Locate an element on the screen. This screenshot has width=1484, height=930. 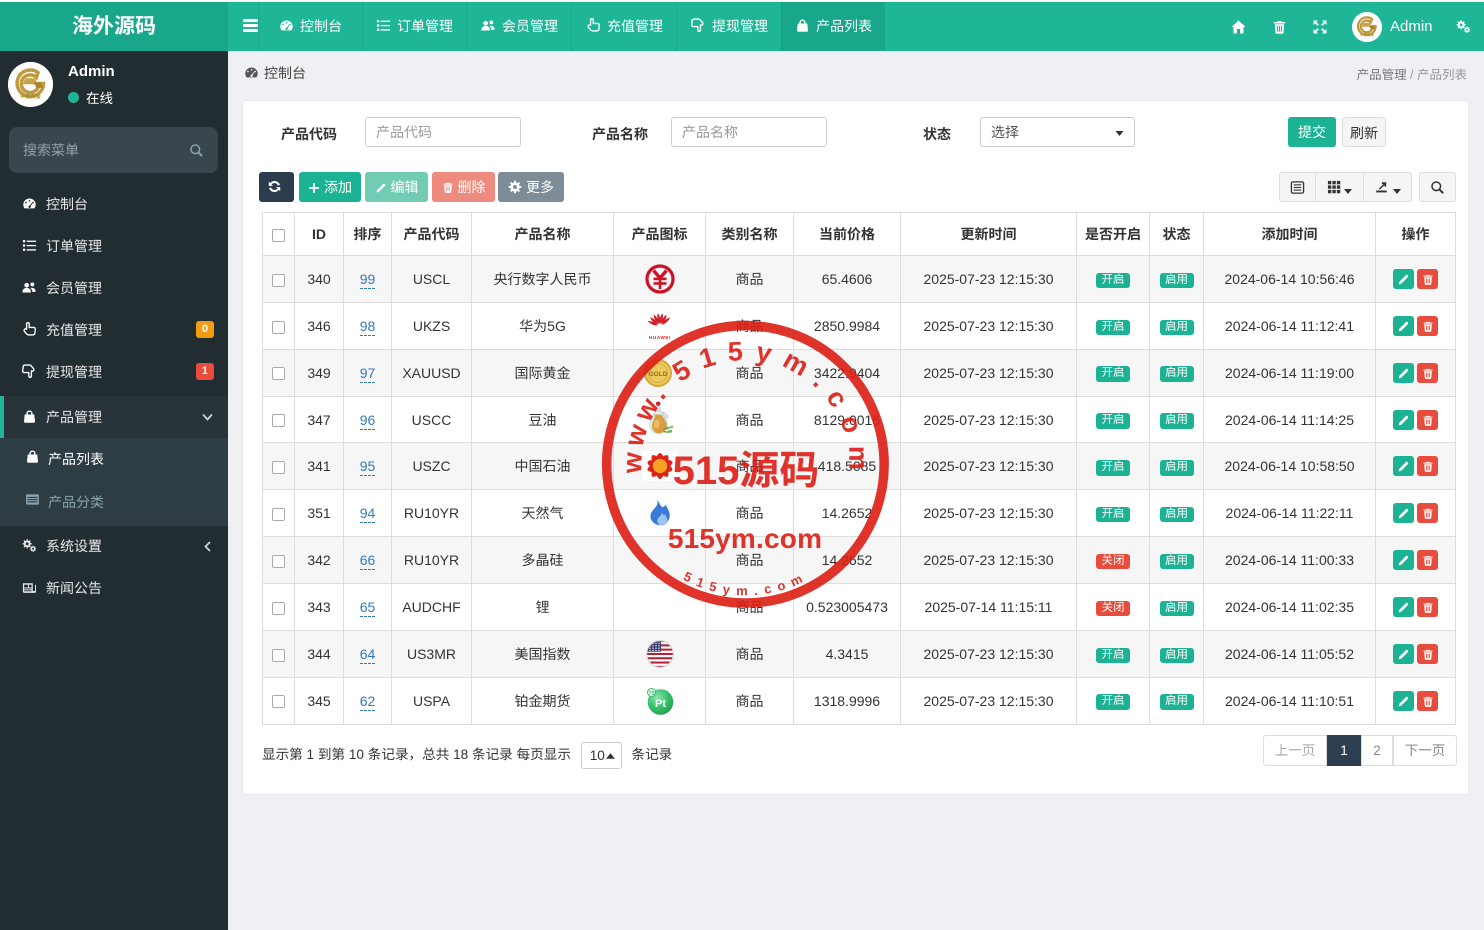
svg-text: 515源码 is located at coordinates (746, 471).